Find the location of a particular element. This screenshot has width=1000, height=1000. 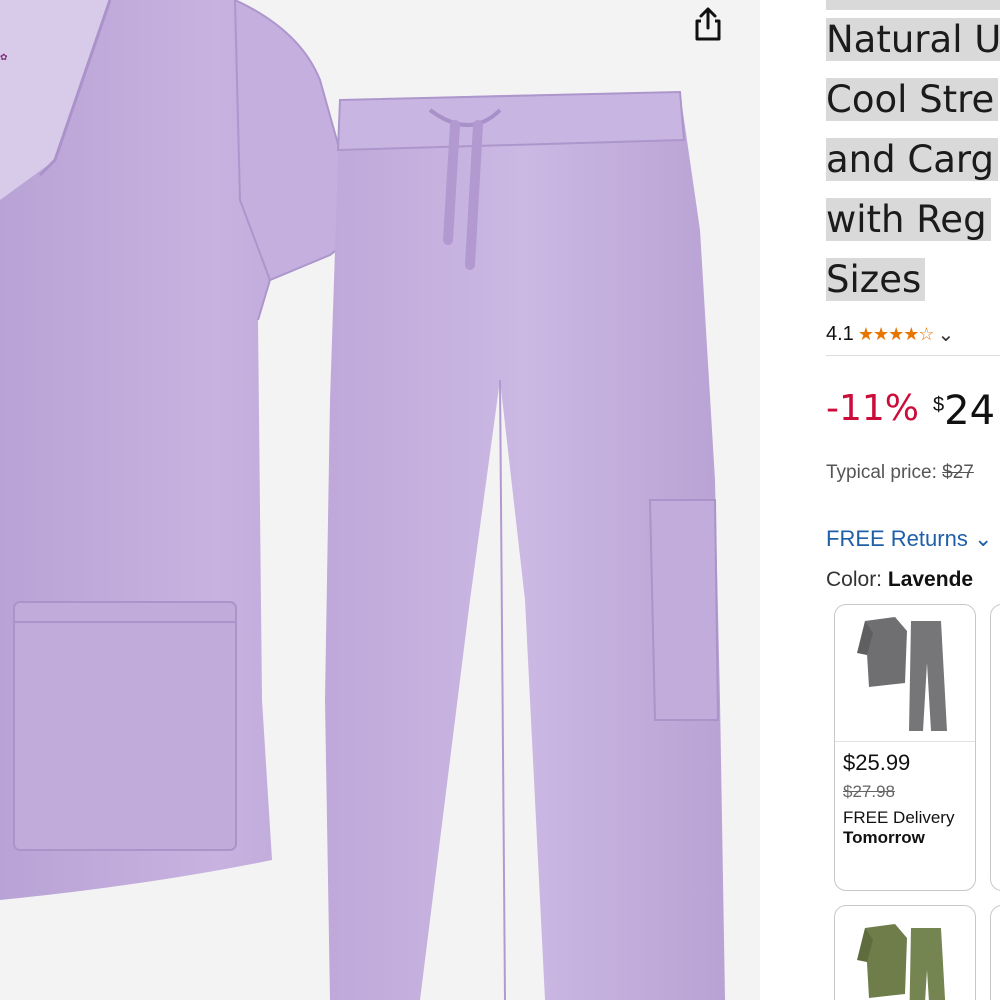

price-block: -11% $ 24 is located at coordinates (910, 411).